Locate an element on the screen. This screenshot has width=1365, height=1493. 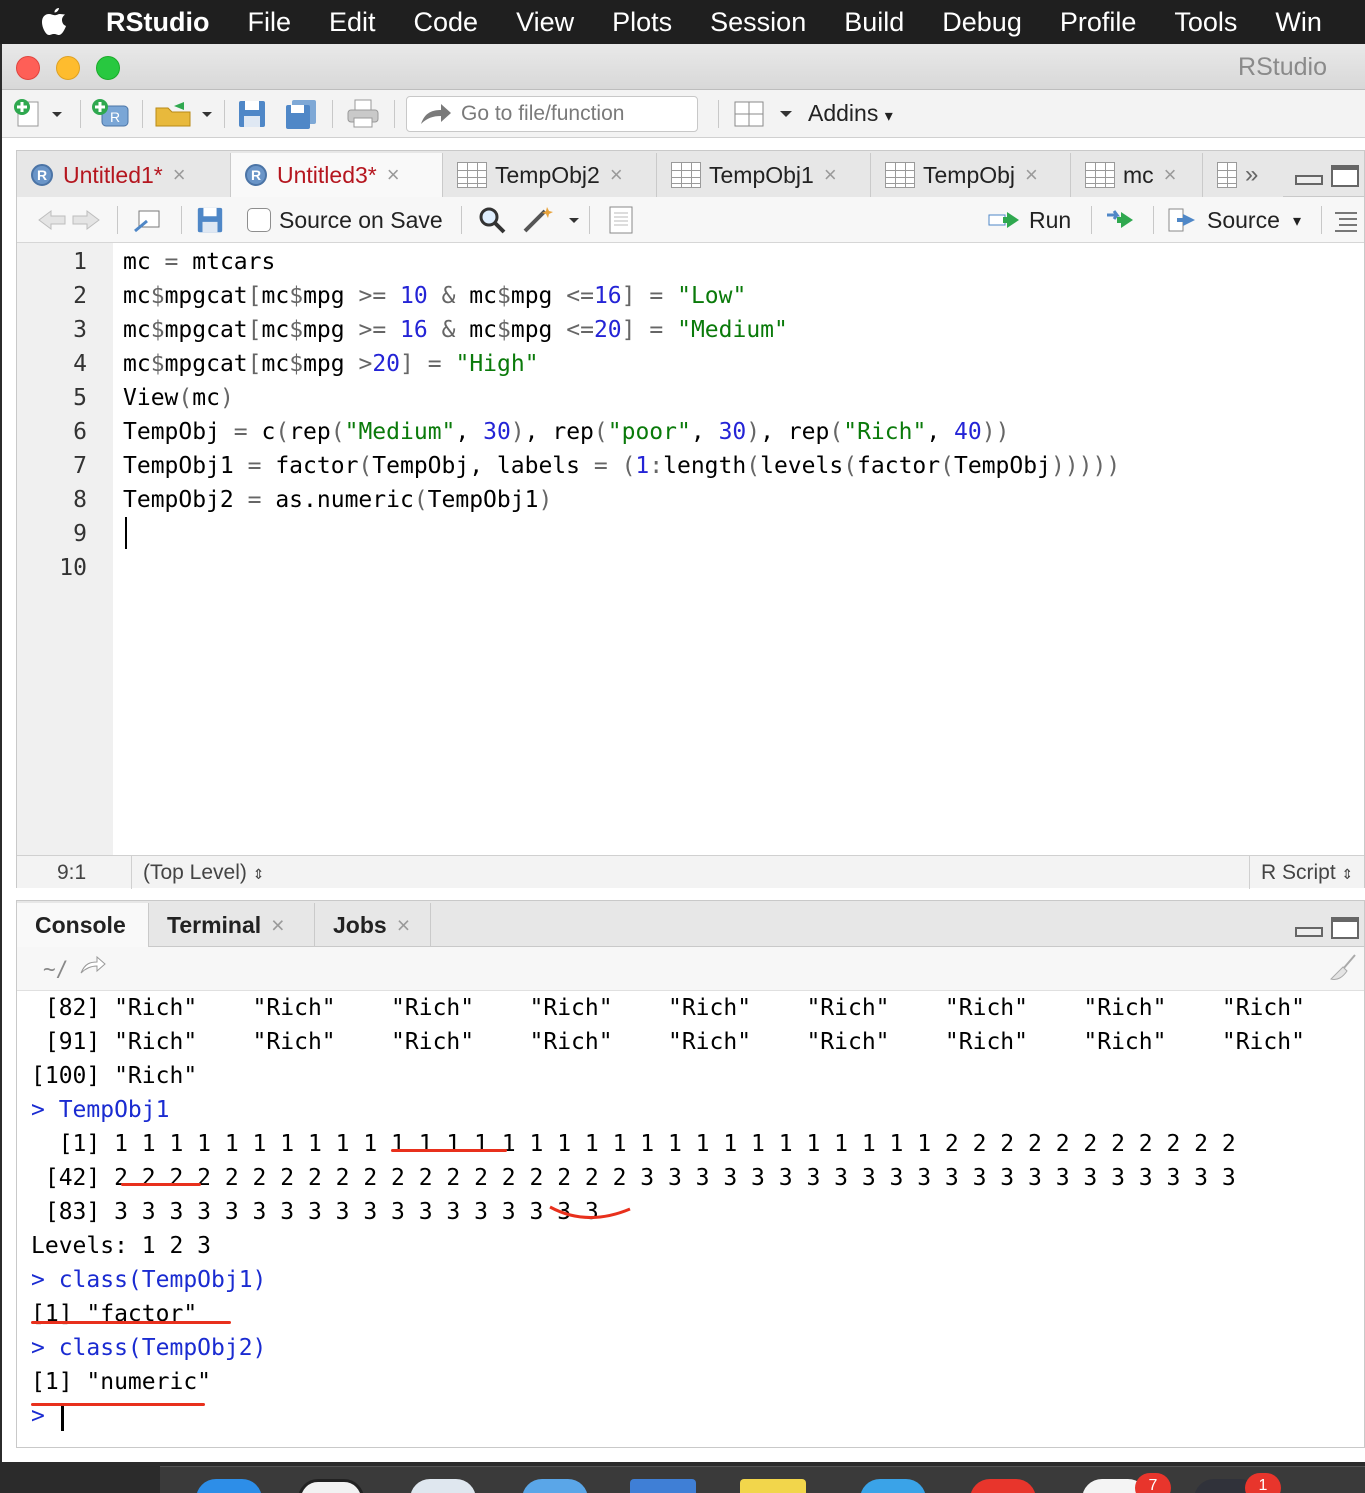
open-file-icon is located at coordinates (184, 114).